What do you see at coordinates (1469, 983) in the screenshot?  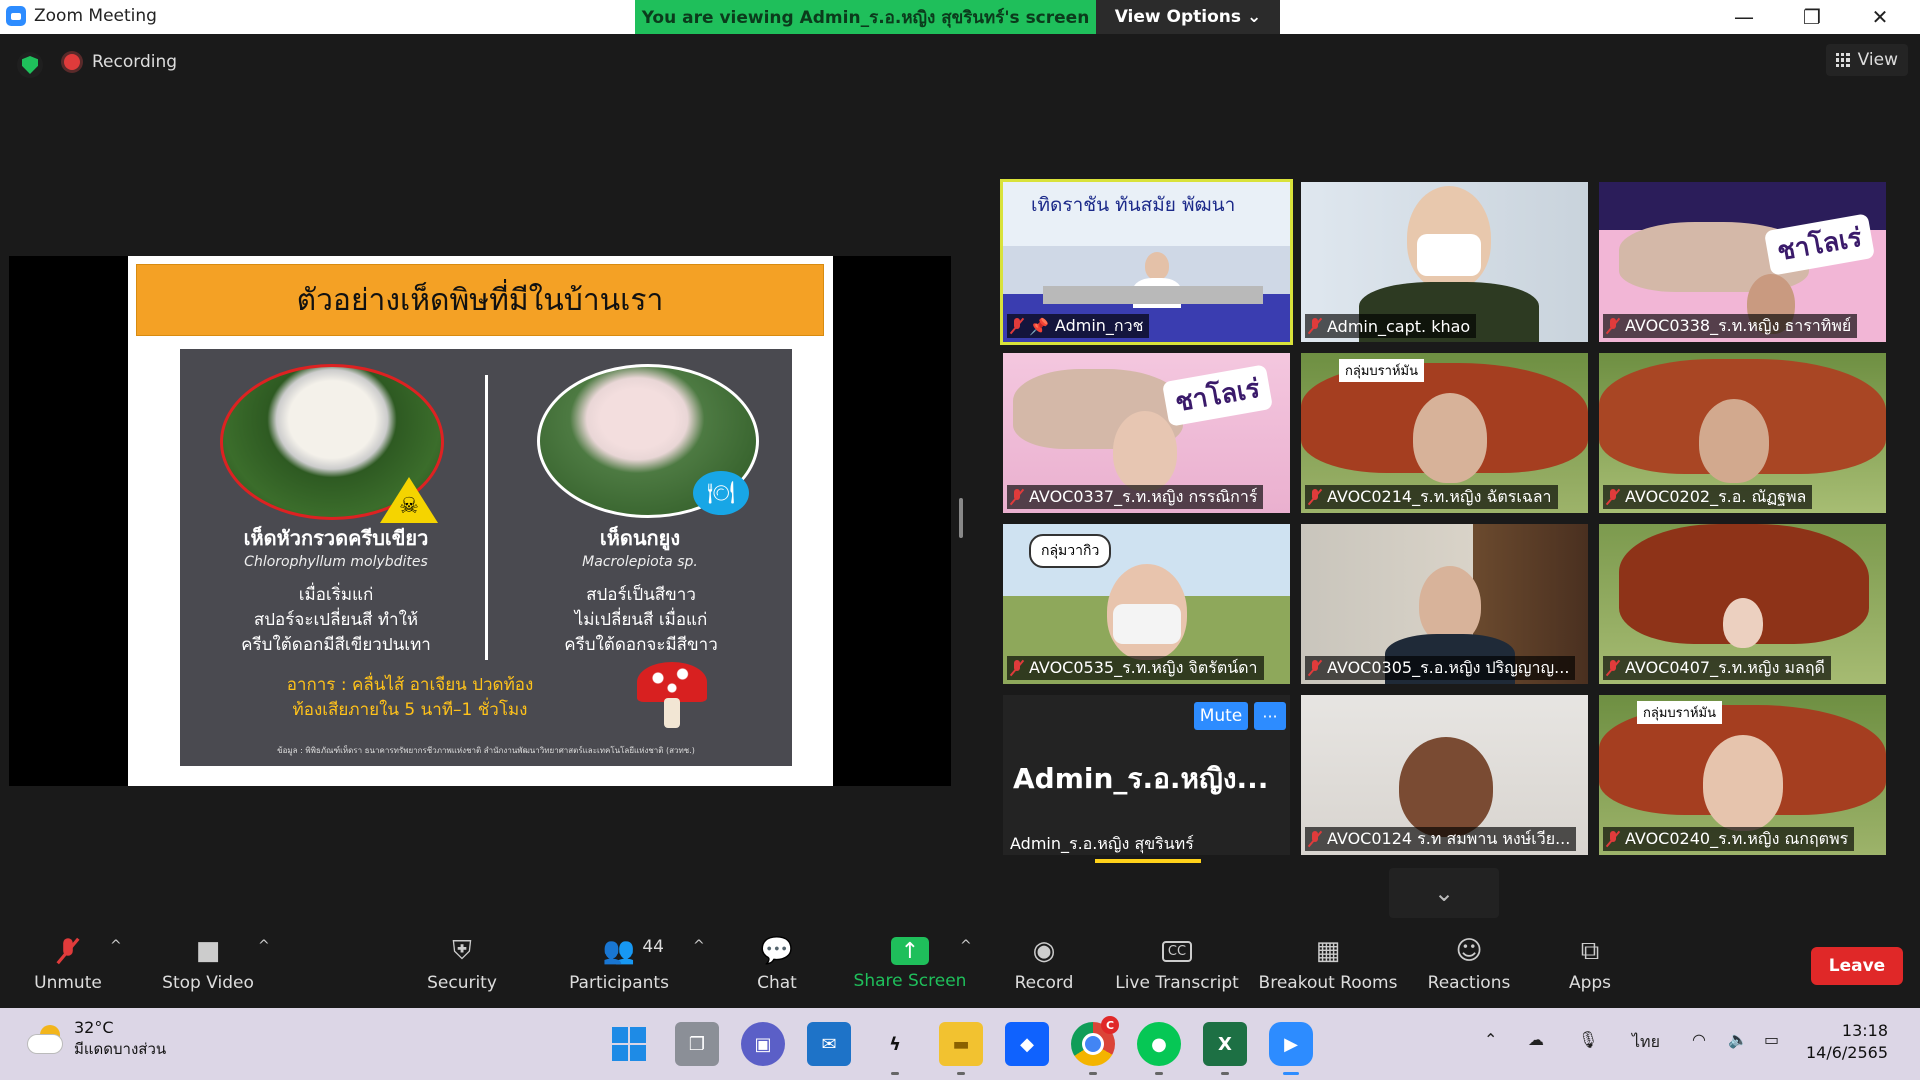 I see `reactions-label: Reactions` at bounding box center [1469, 983].